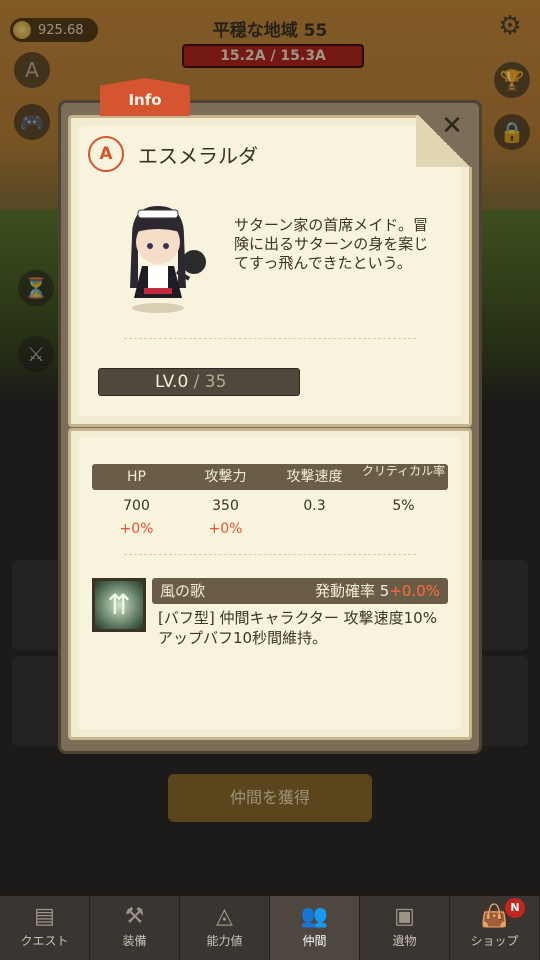 Image resolution: width=540 pixels, height=960 pixels. I want to click on nav-label: 仲間, so click(314, 941).